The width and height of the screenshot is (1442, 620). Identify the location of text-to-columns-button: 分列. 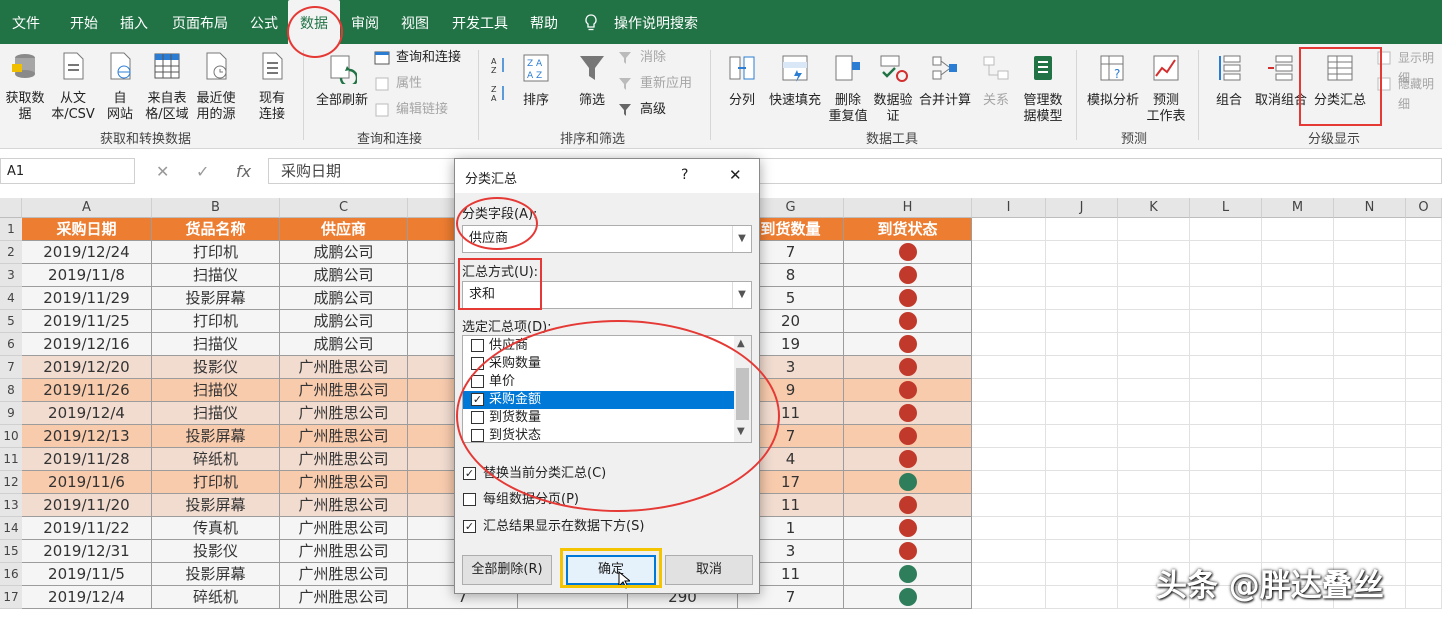
(742, 80).